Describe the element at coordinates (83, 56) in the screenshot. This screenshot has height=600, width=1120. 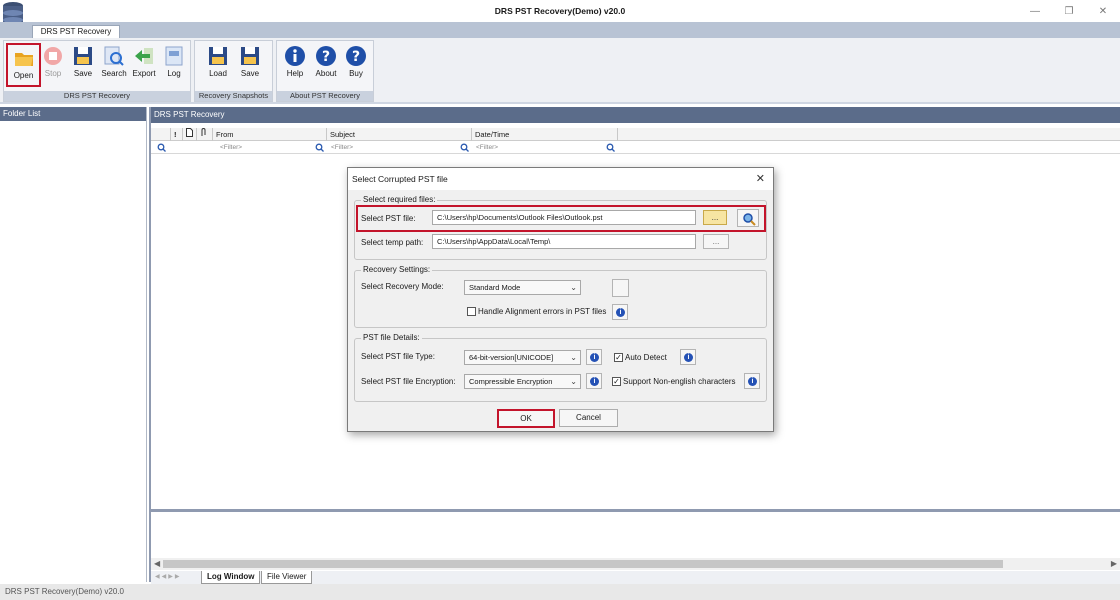
I see `floppy-icon` at that location.